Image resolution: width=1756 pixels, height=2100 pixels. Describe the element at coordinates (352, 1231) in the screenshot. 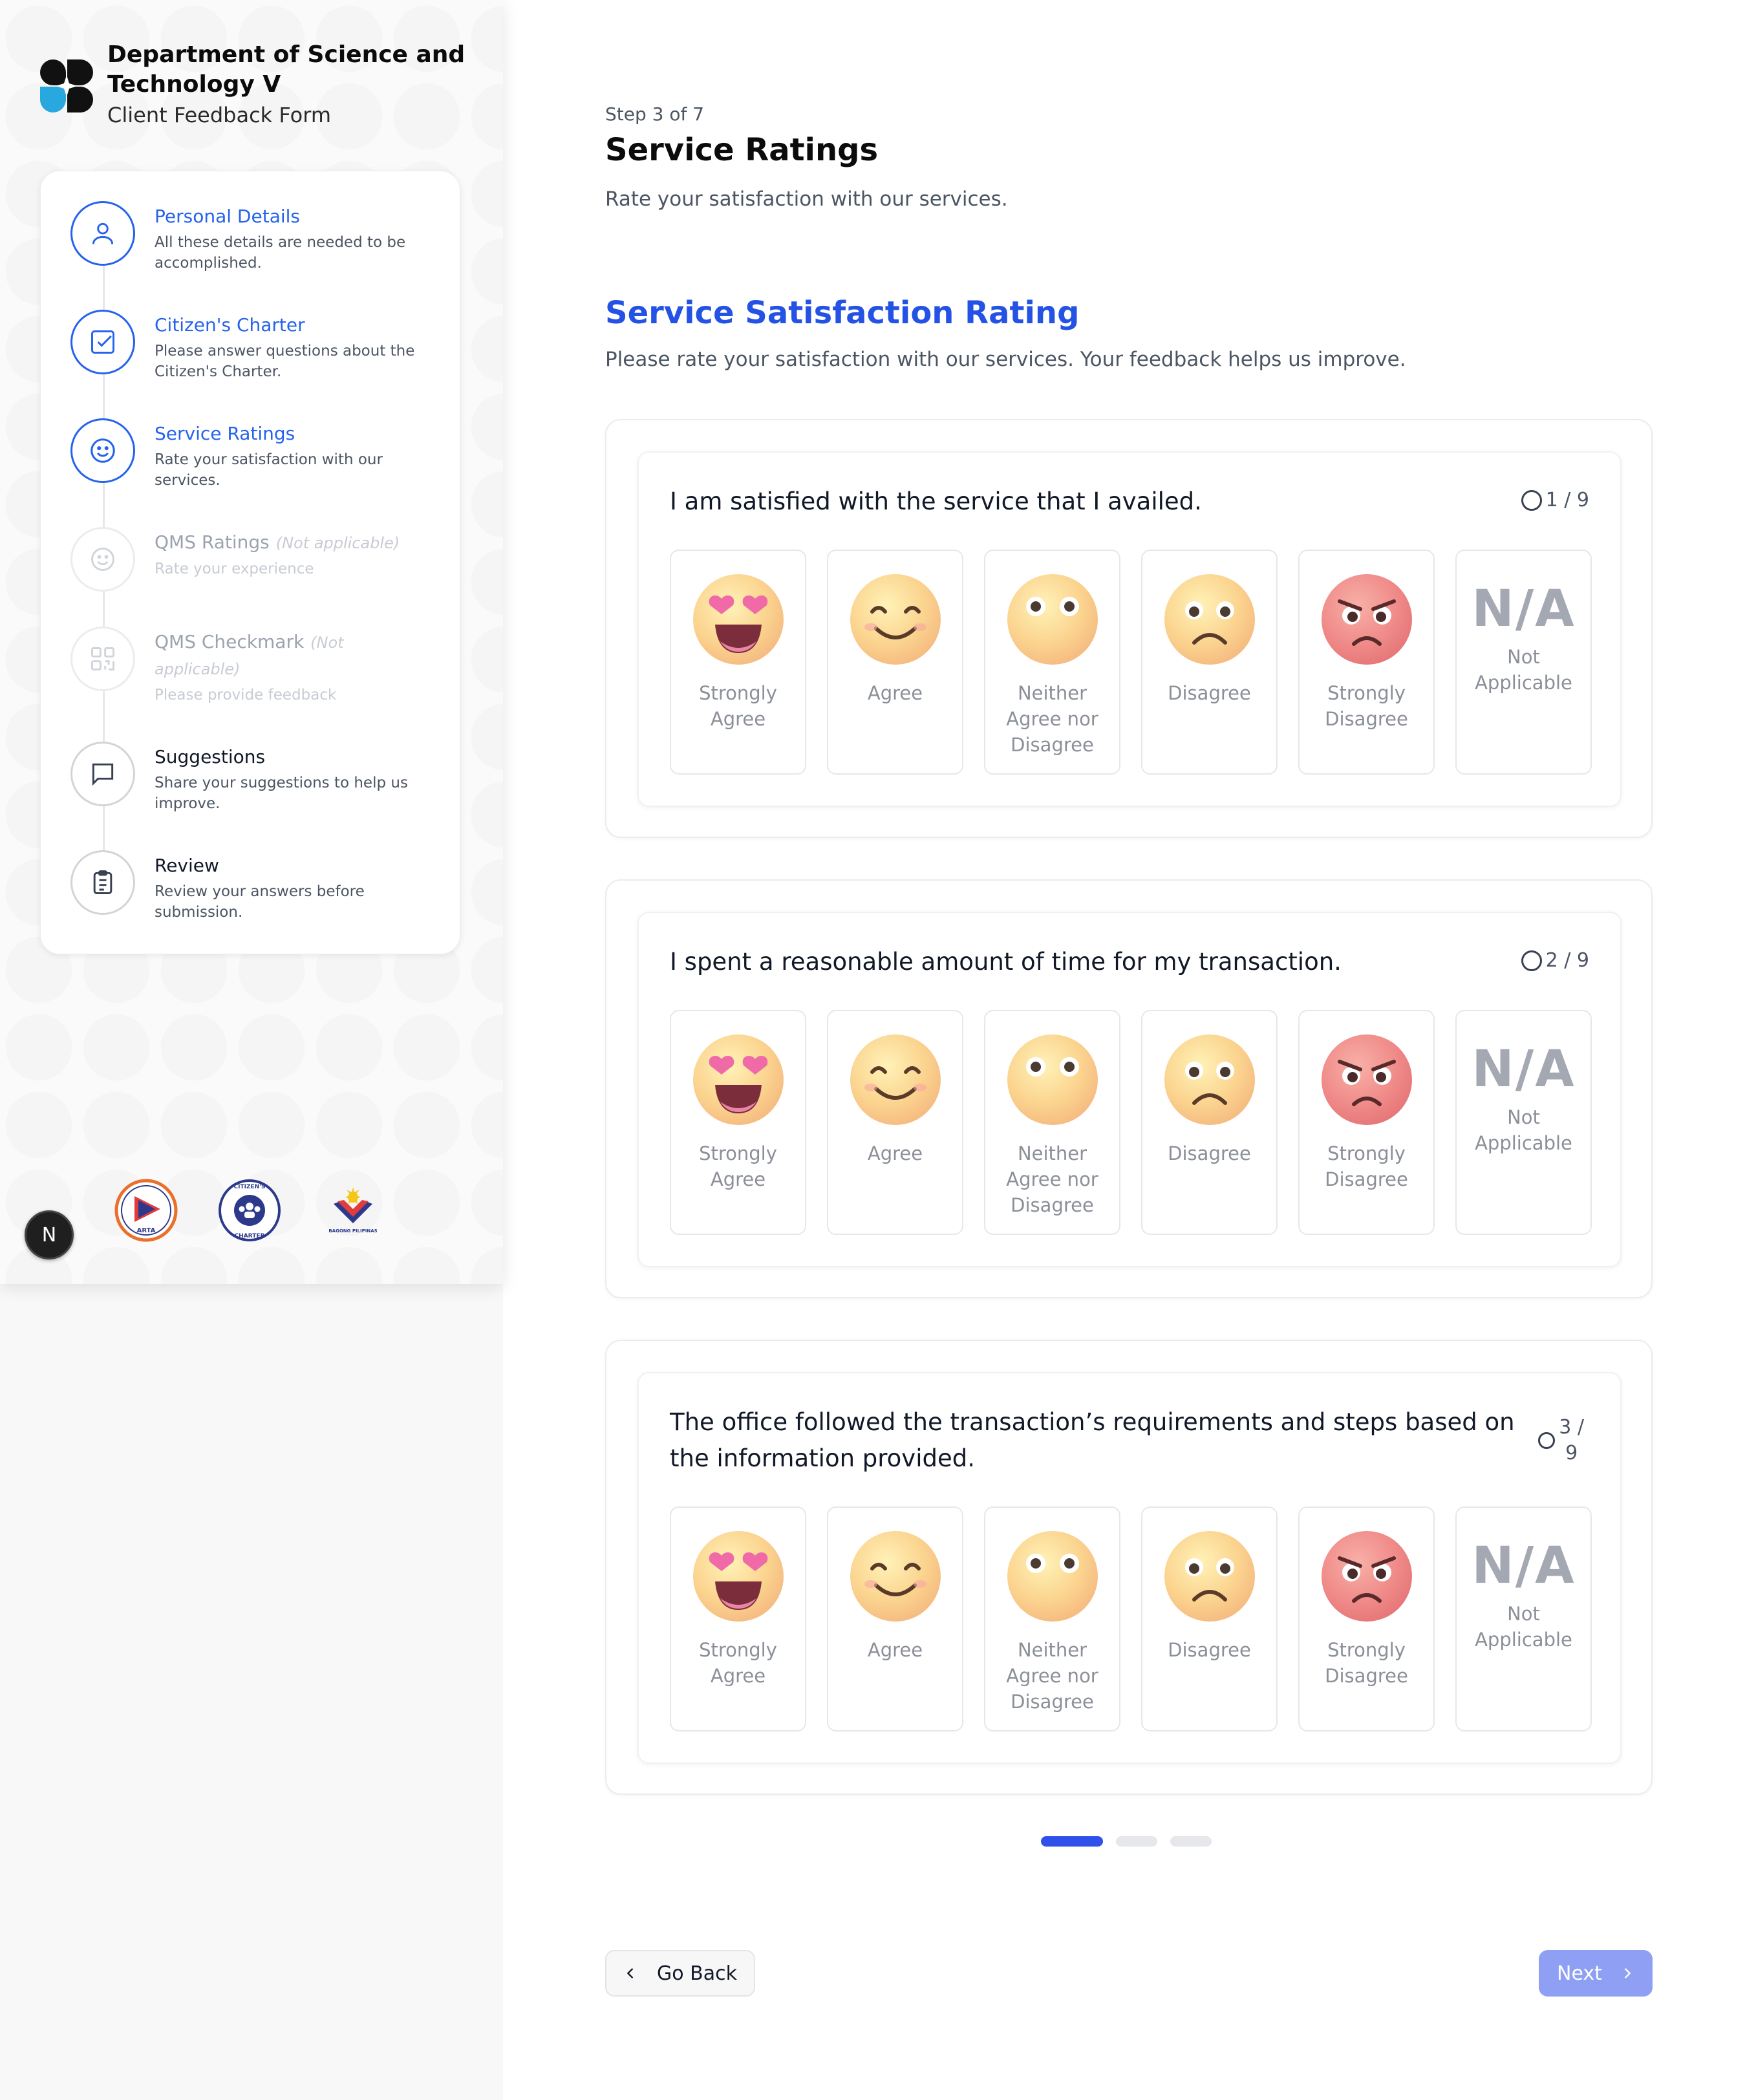

I see `svg-text: BAGONG PILIPINAS` at that location.